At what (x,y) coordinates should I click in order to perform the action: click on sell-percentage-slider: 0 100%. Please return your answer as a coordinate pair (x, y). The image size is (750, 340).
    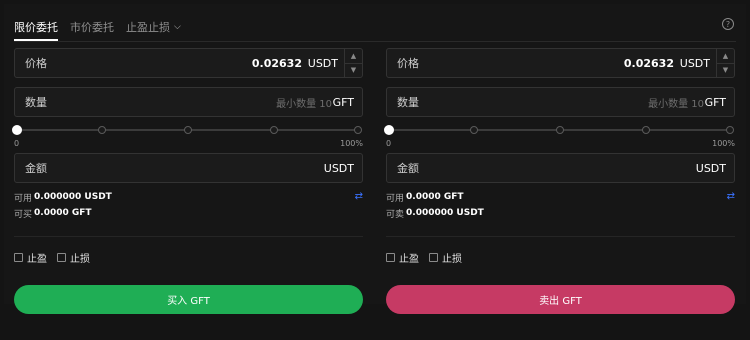
    Looking at the image, I should click on (559, 137).